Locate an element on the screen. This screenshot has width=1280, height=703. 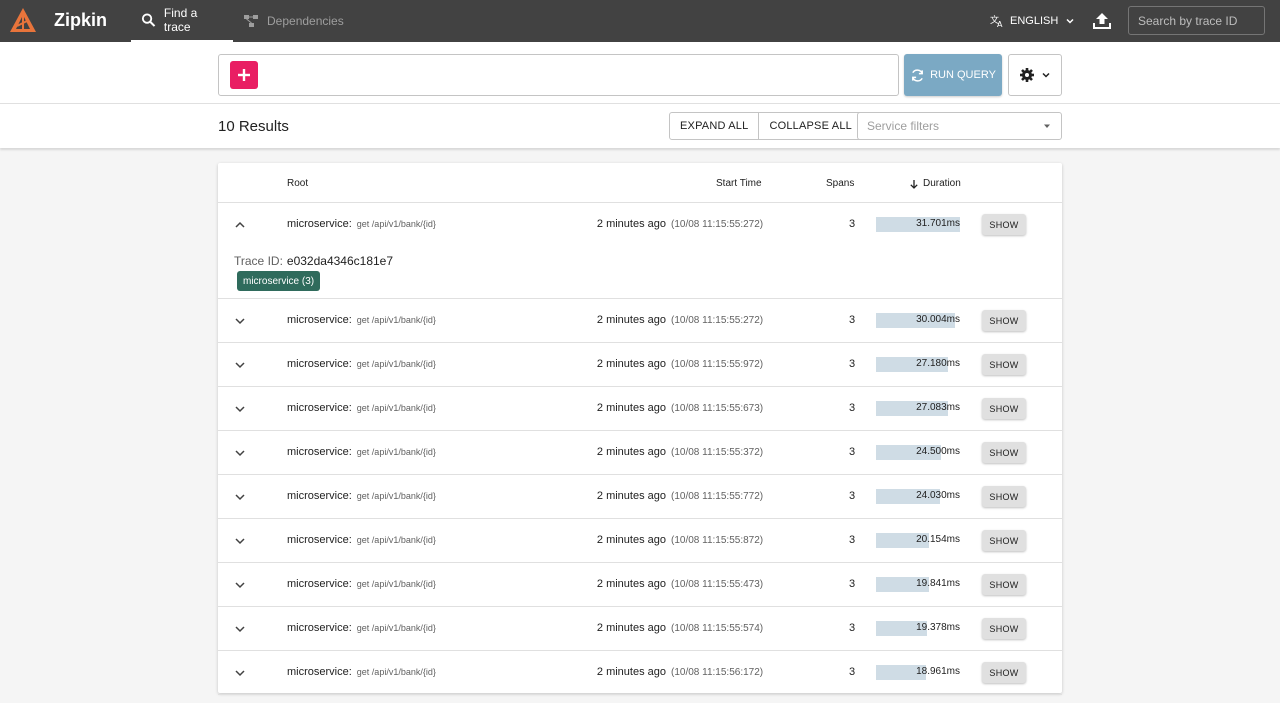
duration-header-label: Duration is located at coordinates (942, 183).